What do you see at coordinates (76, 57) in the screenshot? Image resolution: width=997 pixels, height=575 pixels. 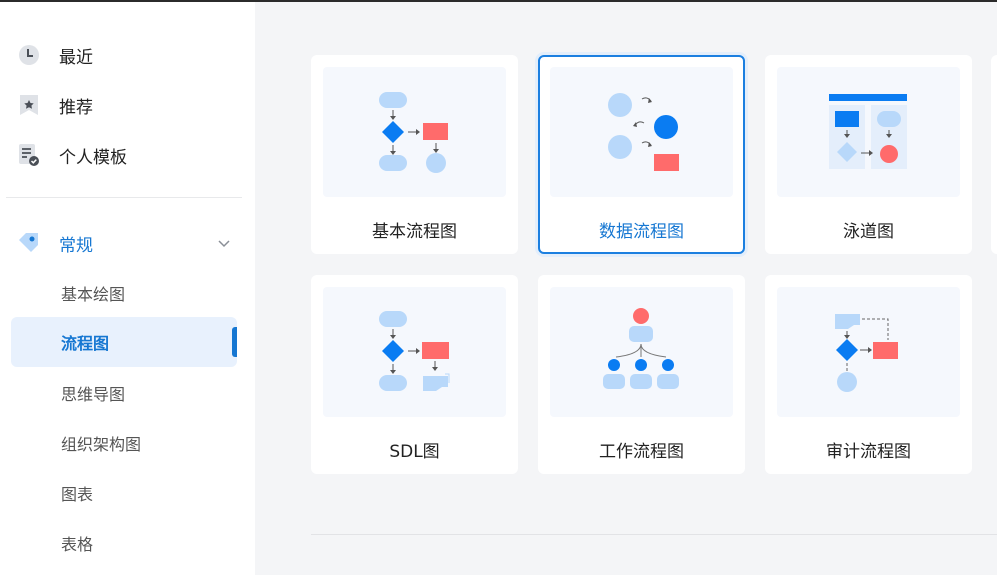 I see `sidebar-item-label: 最近` at bounding box center [76, 57].